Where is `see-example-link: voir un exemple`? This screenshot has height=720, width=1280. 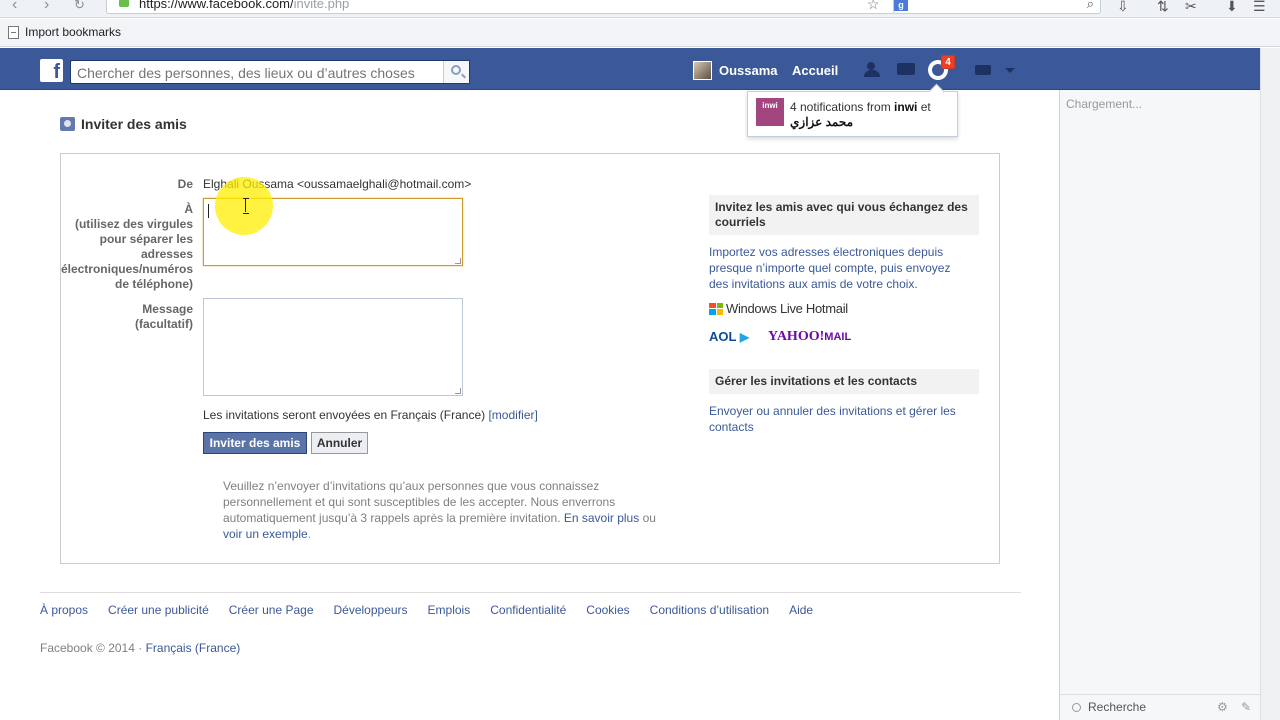
see-example-link: voir un exemple is located at coordinates (265, 534).